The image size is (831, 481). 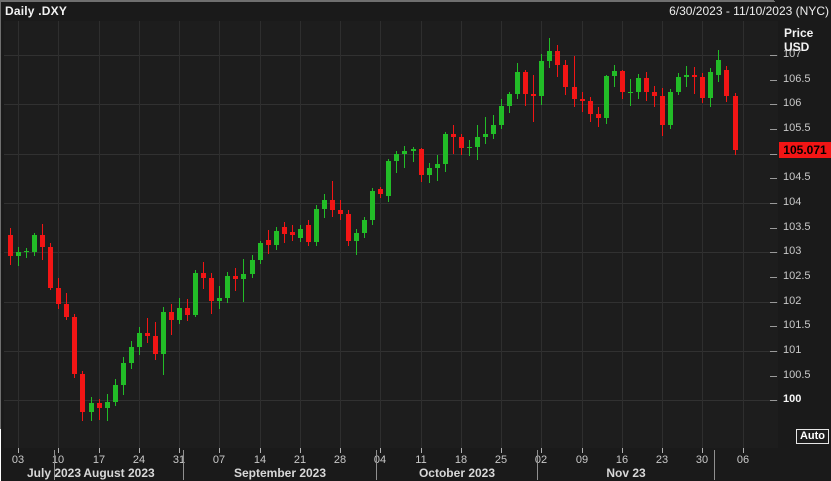 What do you see at coordinates (792, 399) in the screenshot?
I see `price-axis-label: 100` at bounding box center [792, 399].